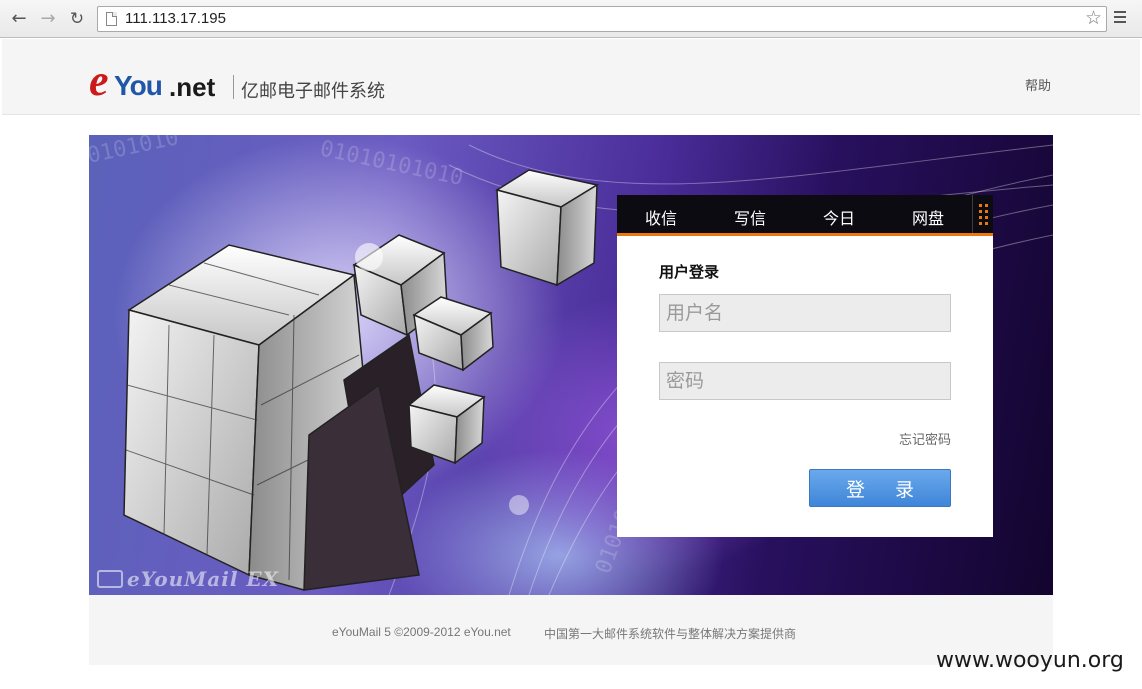  What do you see at coordinates (99, 80) in the screenshot?
I see `logo-e: e` at bounding box center [99, 80].